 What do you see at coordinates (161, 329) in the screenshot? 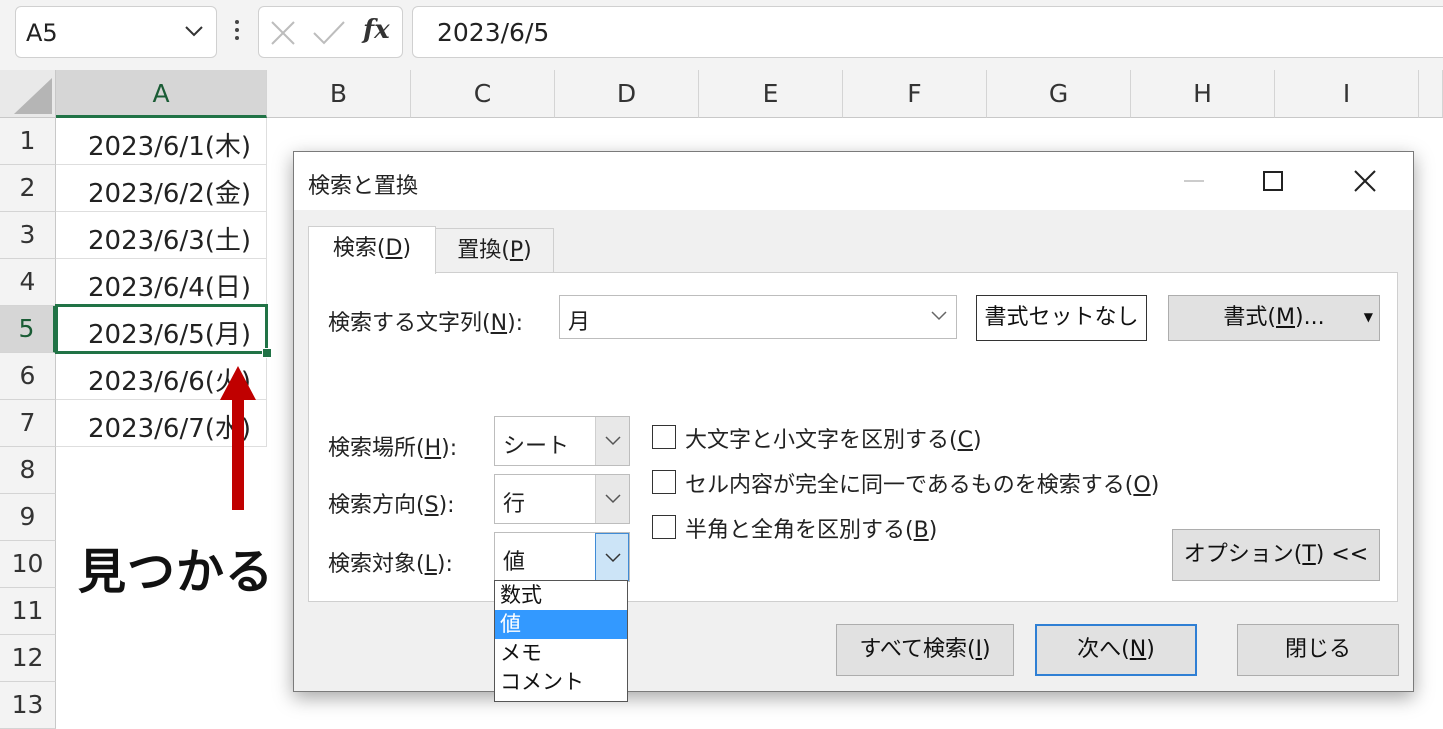
I see `active-cell-border` at bounding box center [161, 329].